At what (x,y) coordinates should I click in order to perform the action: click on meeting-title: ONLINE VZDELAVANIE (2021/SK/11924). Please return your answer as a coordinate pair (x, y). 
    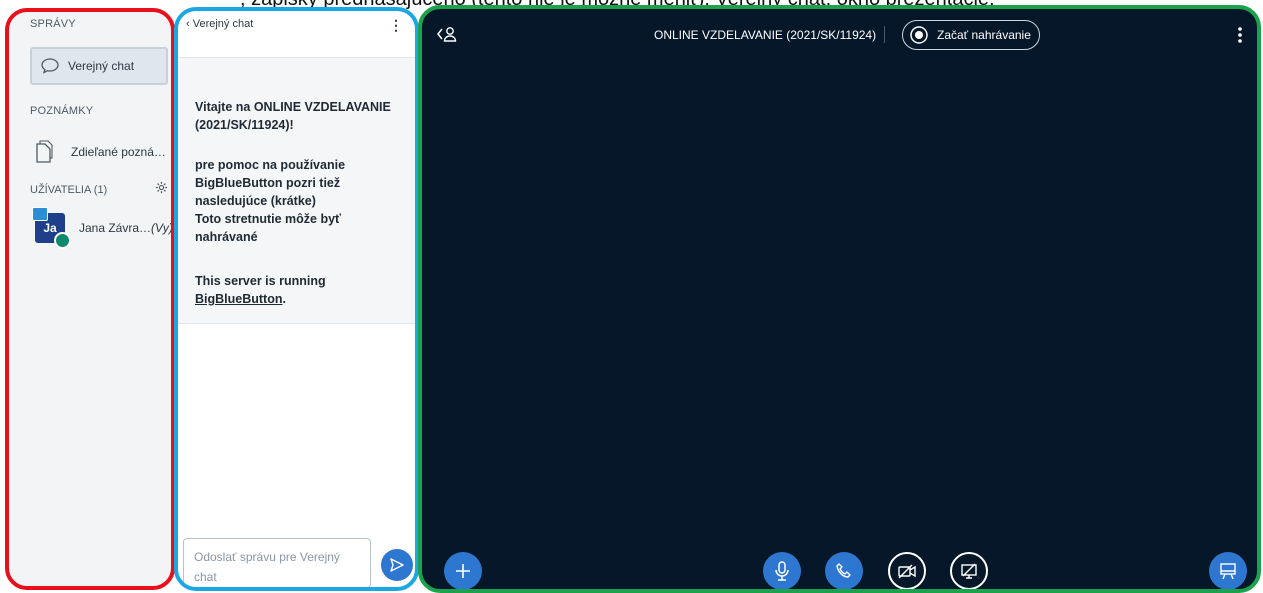
    Looking at the image, I should click on (765, 35).